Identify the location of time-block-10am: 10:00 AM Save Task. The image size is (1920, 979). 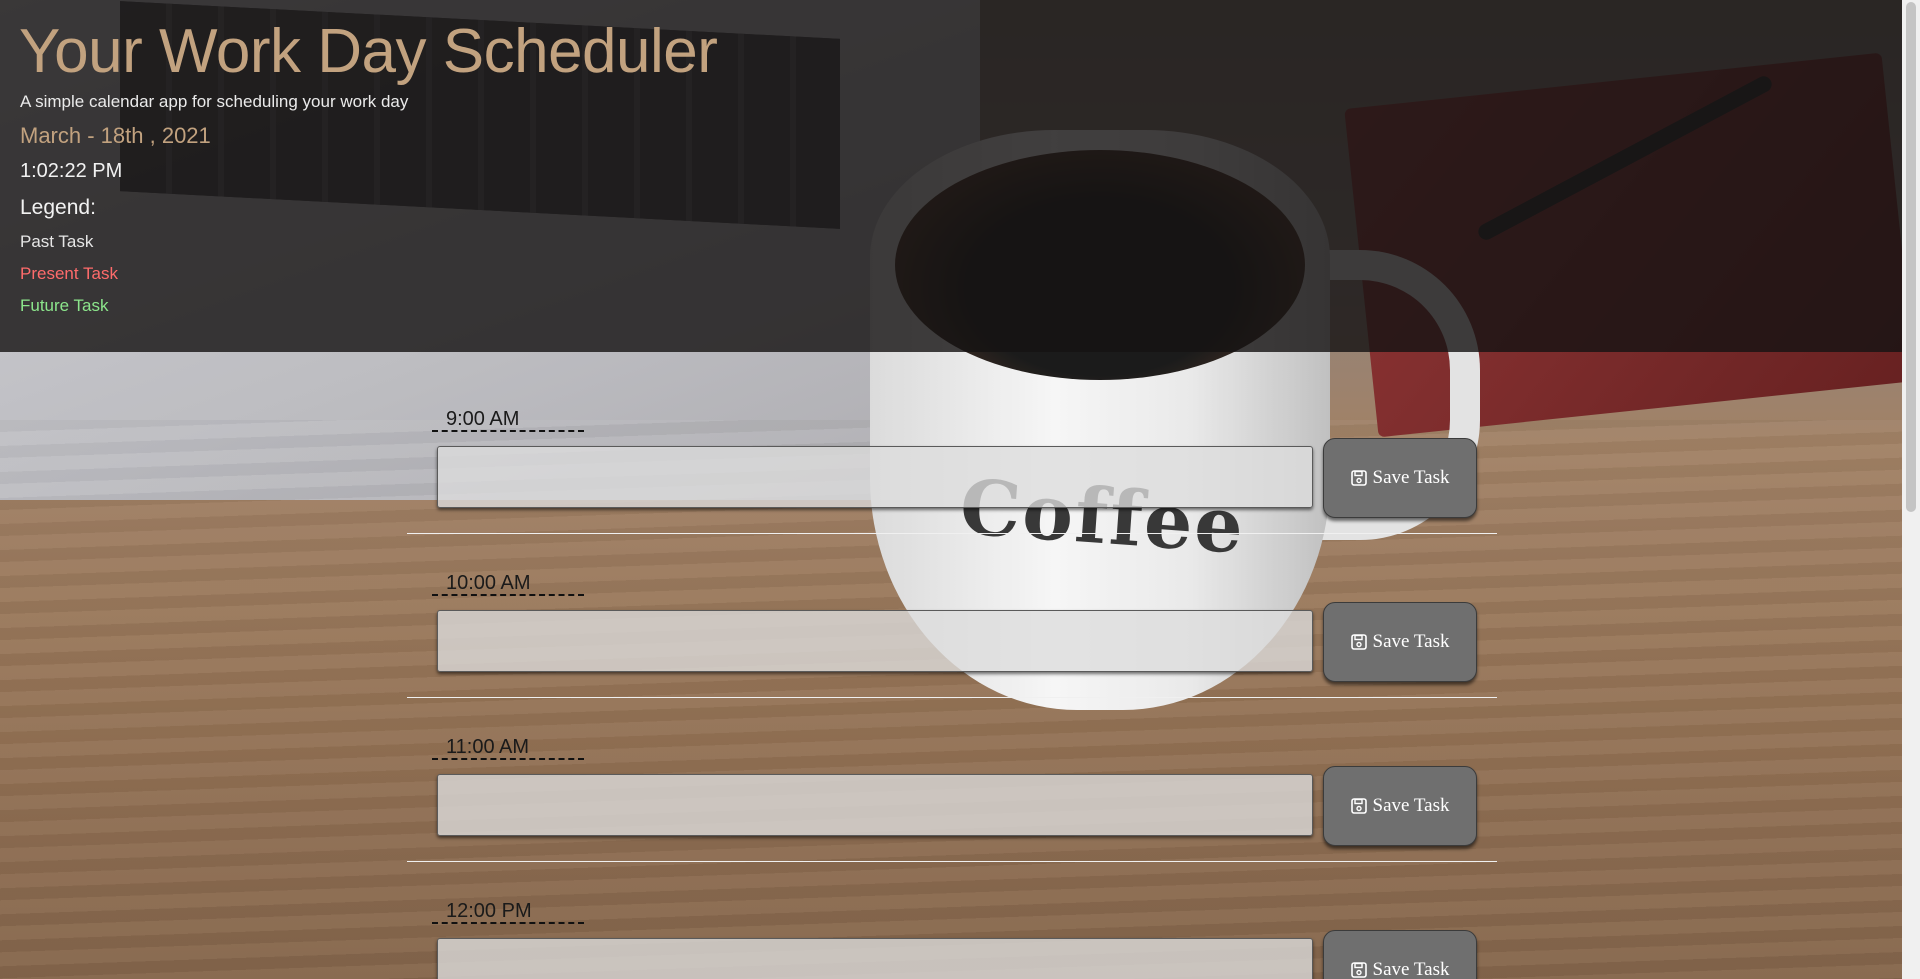
(952, 654).